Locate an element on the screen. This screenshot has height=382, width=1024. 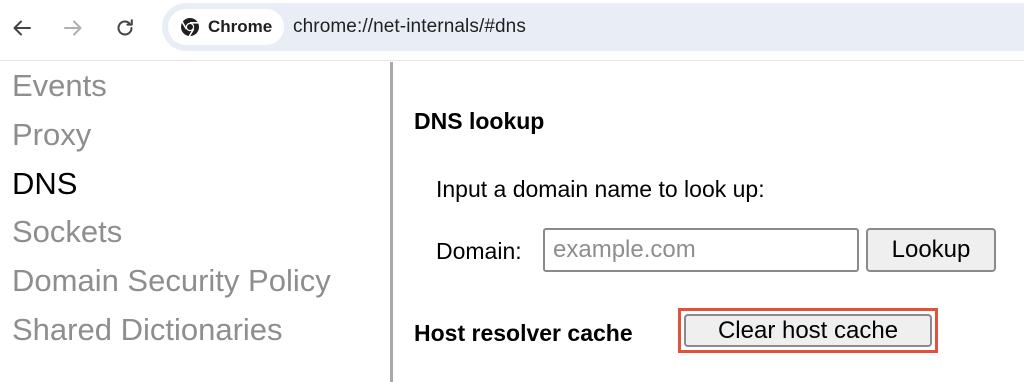
sidebar-item-sockets: Sockets is located at coordinates (67, 232).